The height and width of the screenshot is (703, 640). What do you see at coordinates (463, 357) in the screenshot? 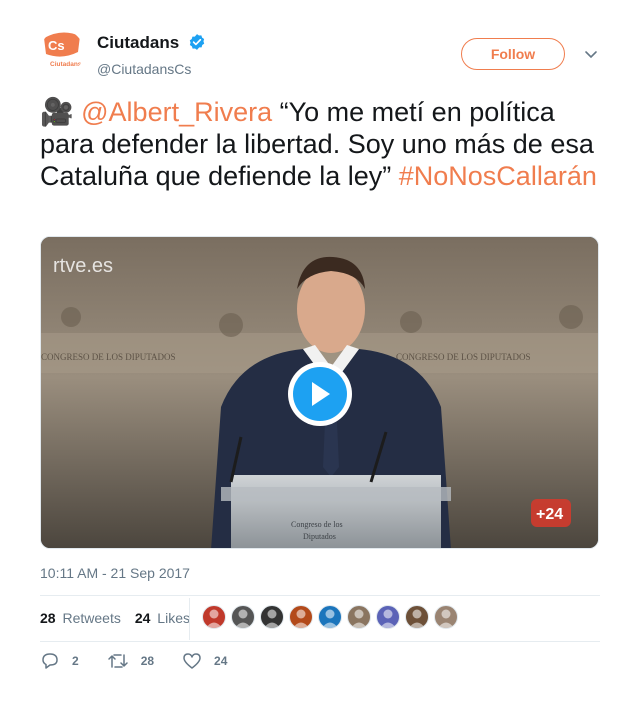
I see `wall-text-right: CONGRESO DE LOS DIPUTADOS` at bounding box center [463, 357].